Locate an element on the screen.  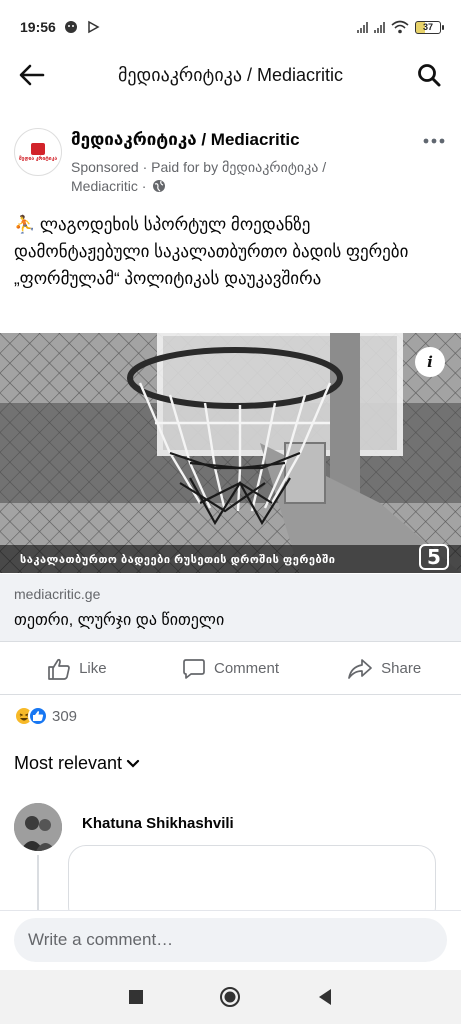
channel-logo: 5 is located at coordinates (434, 557).